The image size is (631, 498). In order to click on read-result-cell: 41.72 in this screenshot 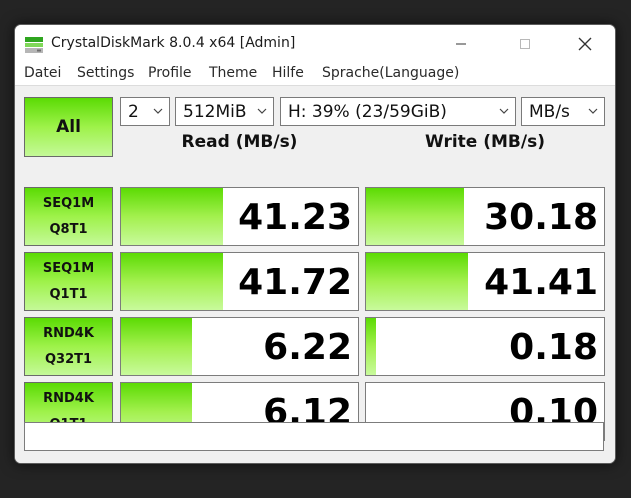, I will do `click(239, 281)`.